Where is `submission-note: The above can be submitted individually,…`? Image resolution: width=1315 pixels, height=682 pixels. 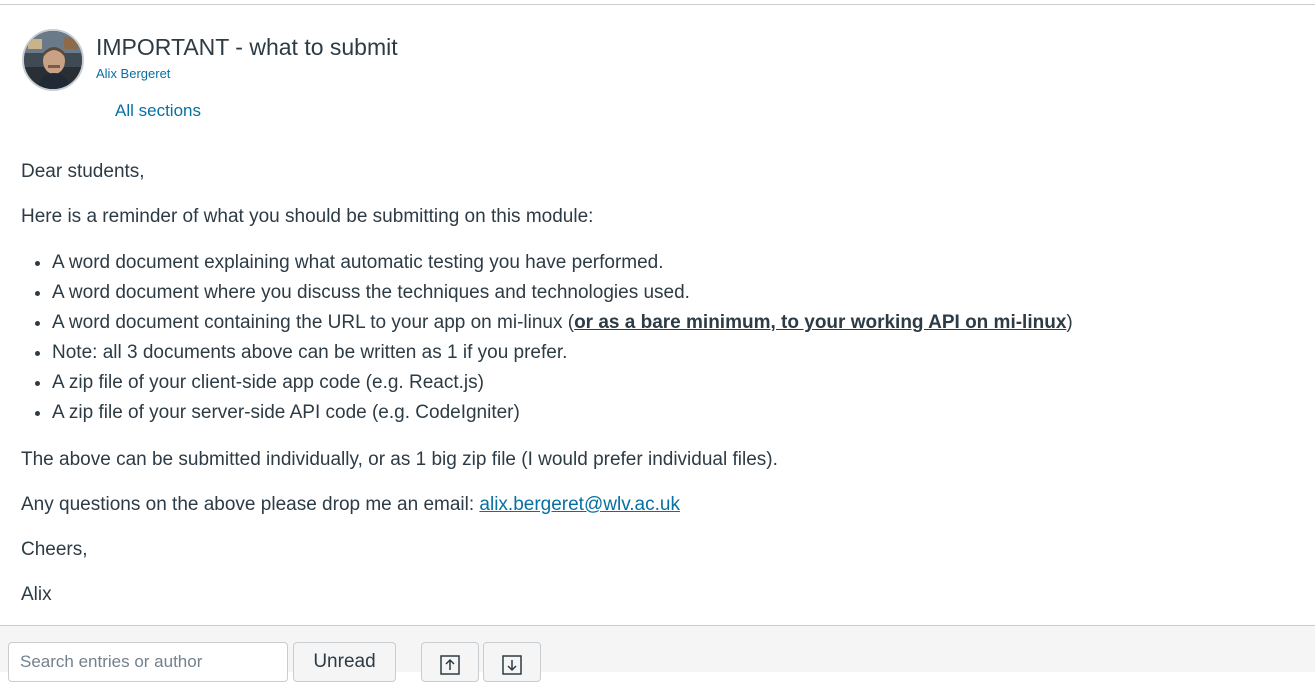 submission-note: The above can be submitted individually,… is located at coordinates (399, 459).